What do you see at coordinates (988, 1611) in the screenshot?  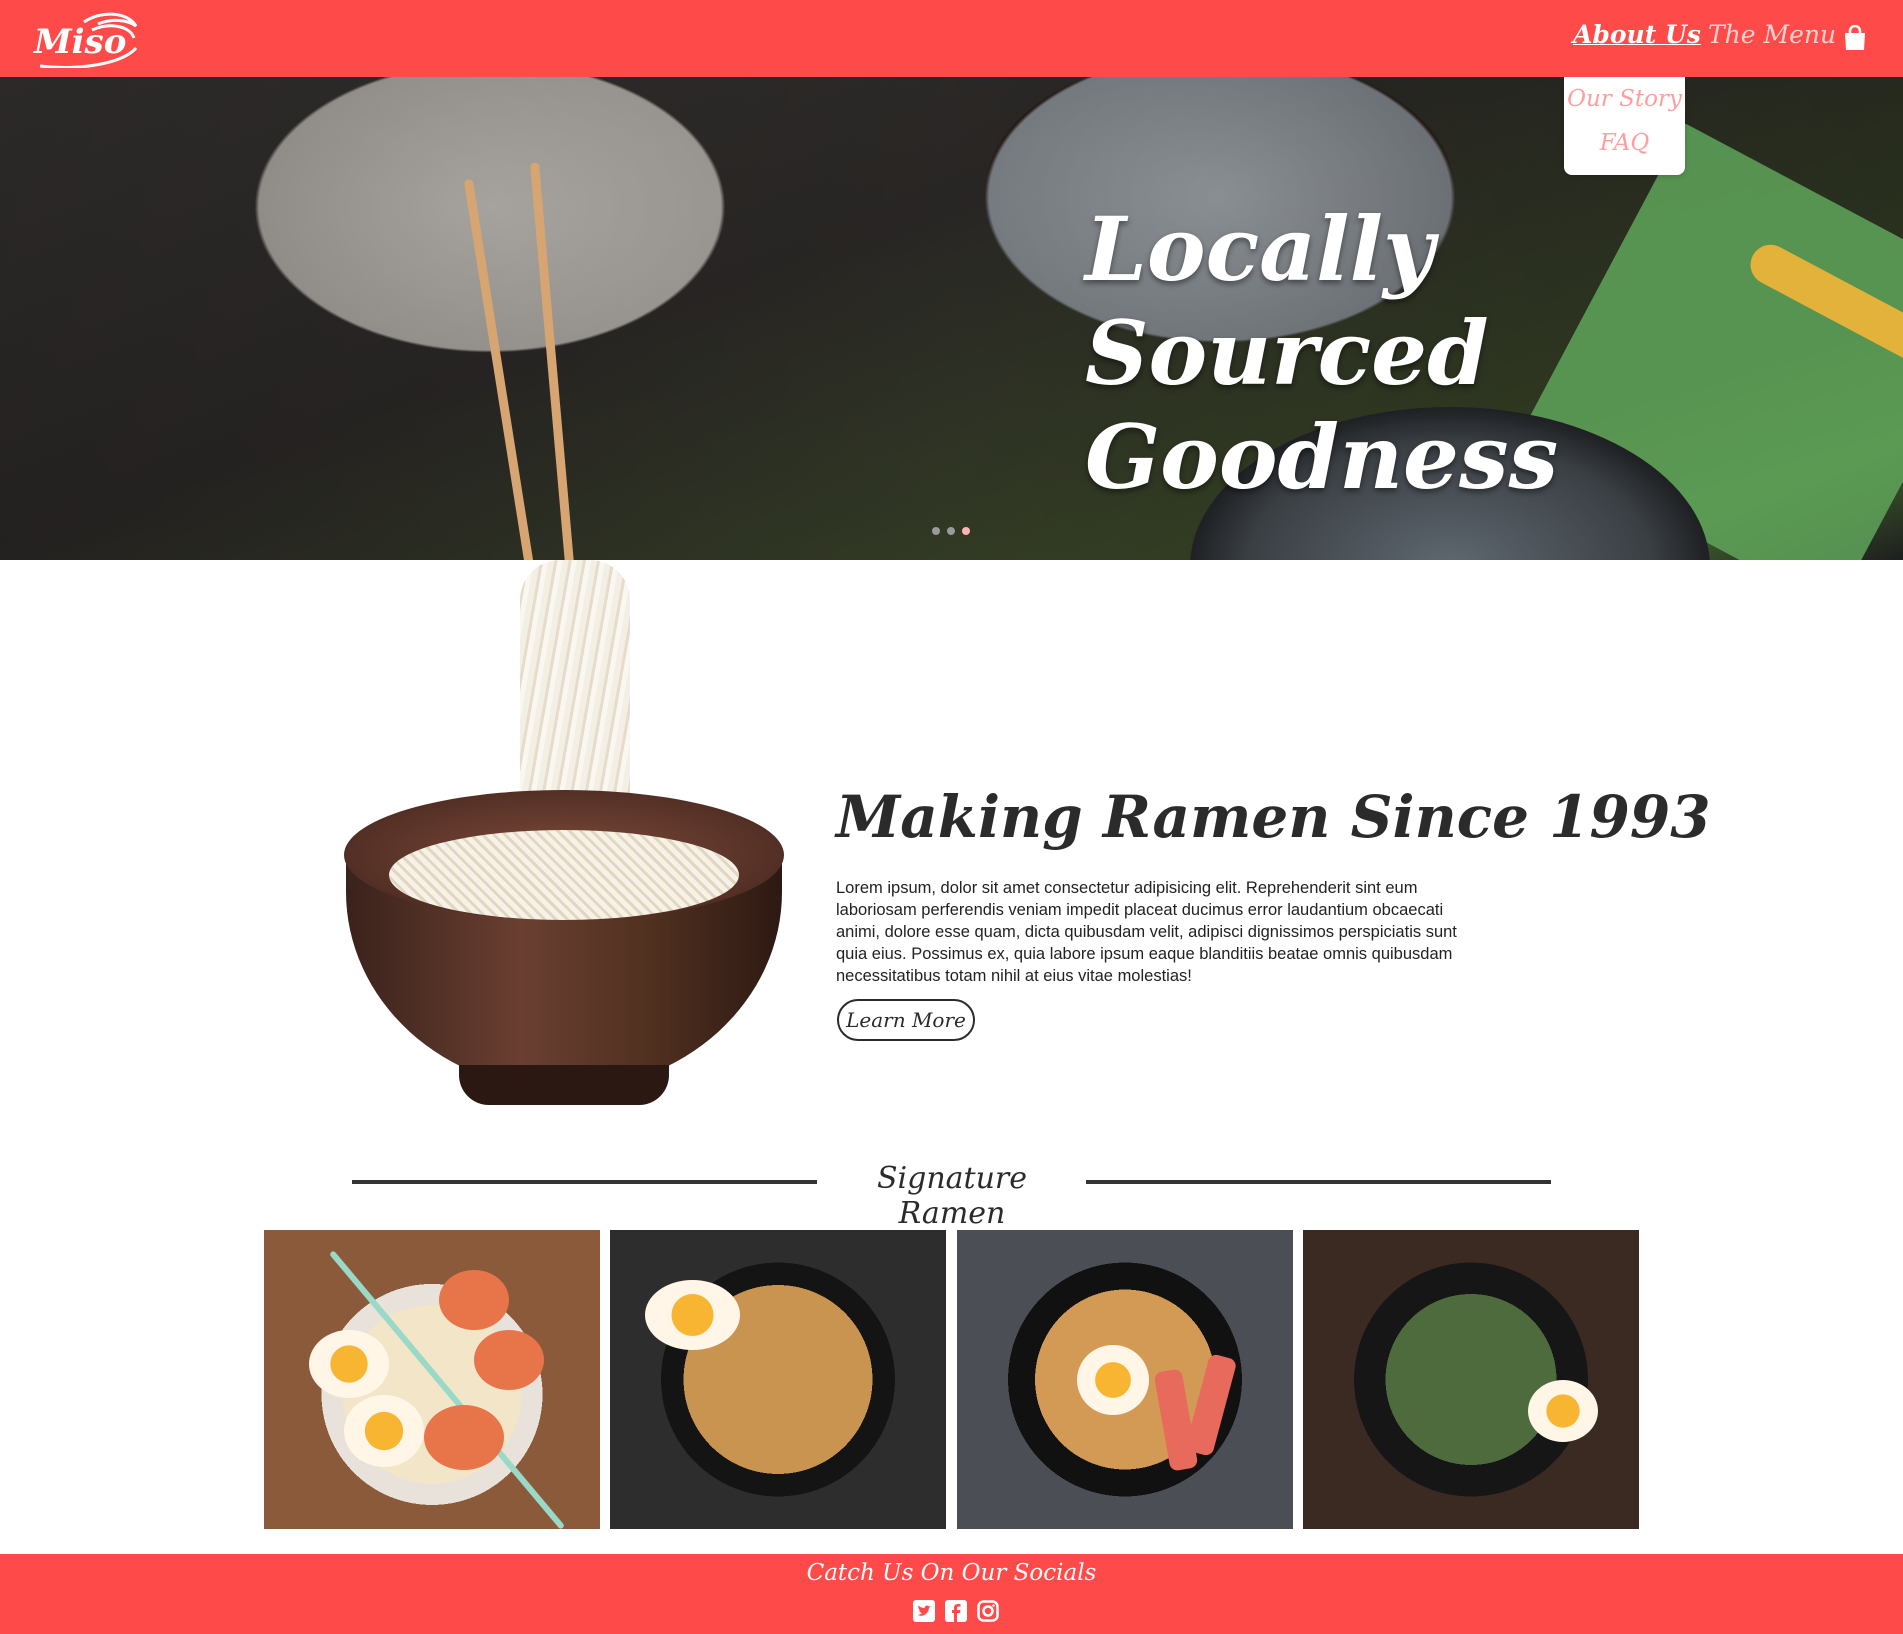 I see `instagram-icon` at bounding box center [988, 1611].